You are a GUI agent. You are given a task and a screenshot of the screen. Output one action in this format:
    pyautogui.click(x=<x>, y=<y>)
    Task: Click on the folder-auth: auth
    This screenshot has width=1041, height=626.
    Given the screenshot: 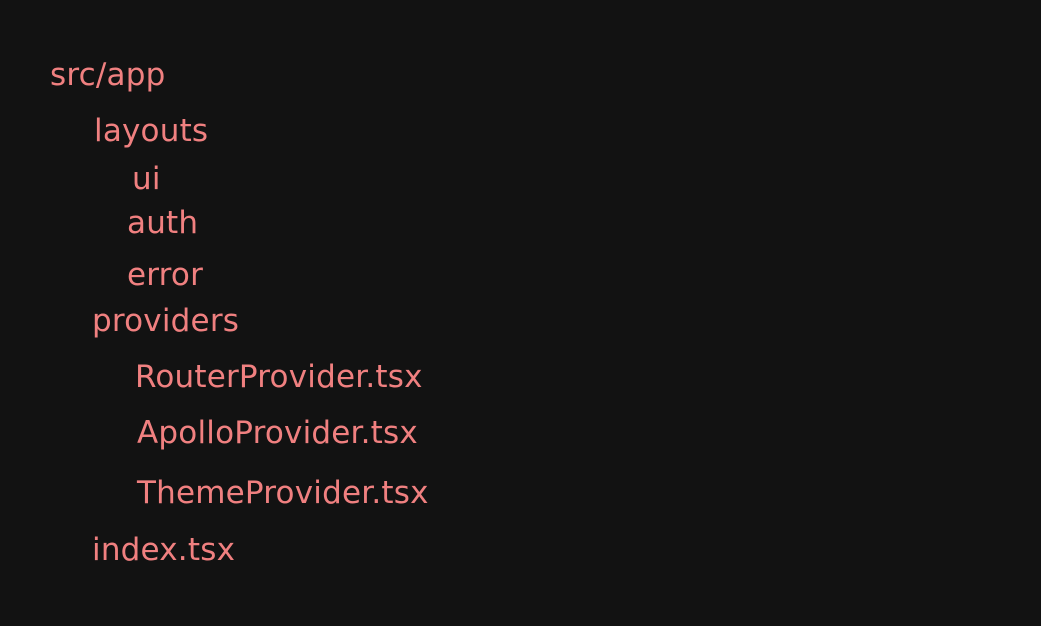 What is the action you would take?
    pyautogui.click(x=163, y=223)
    